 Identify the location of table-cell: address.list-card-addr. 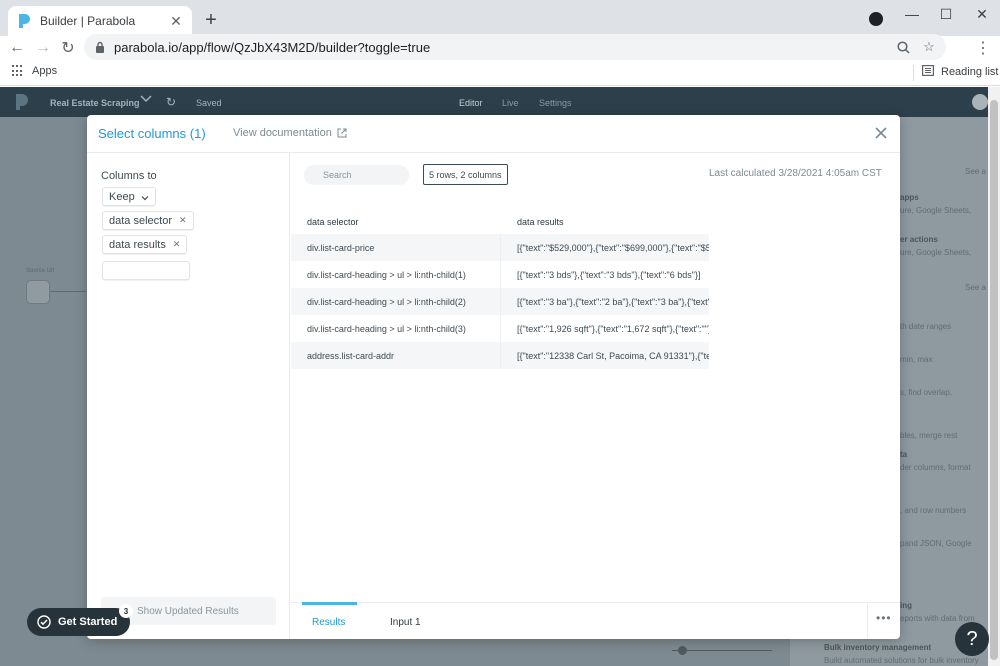
(396, 355).